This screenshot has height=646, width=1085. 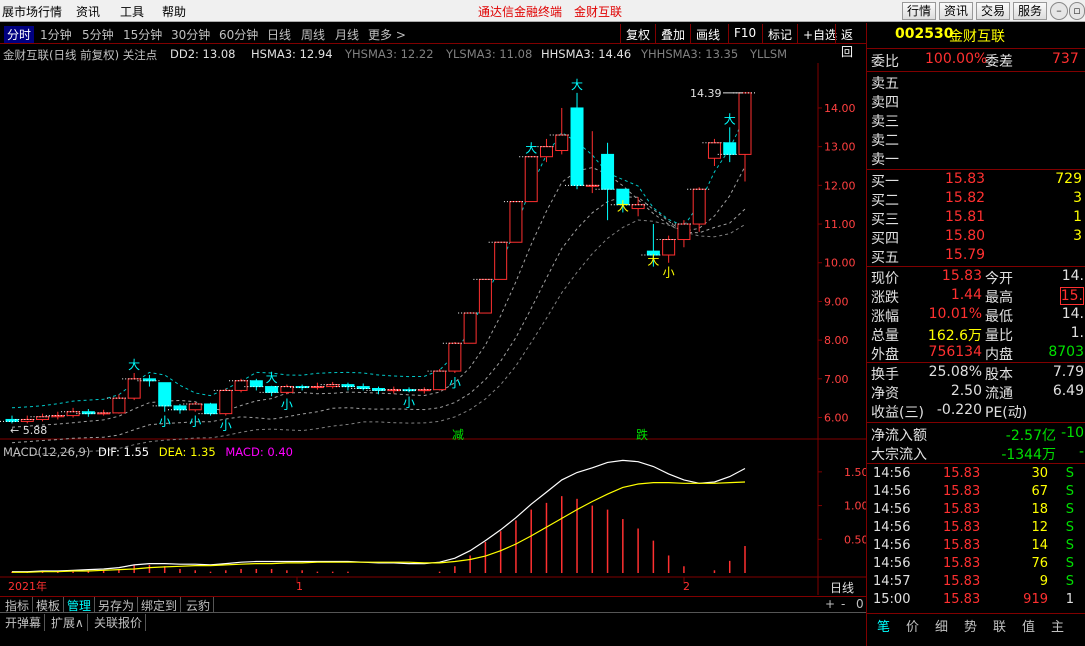 I want to click on period-more: 更多 >, so click(x=387, y=34).